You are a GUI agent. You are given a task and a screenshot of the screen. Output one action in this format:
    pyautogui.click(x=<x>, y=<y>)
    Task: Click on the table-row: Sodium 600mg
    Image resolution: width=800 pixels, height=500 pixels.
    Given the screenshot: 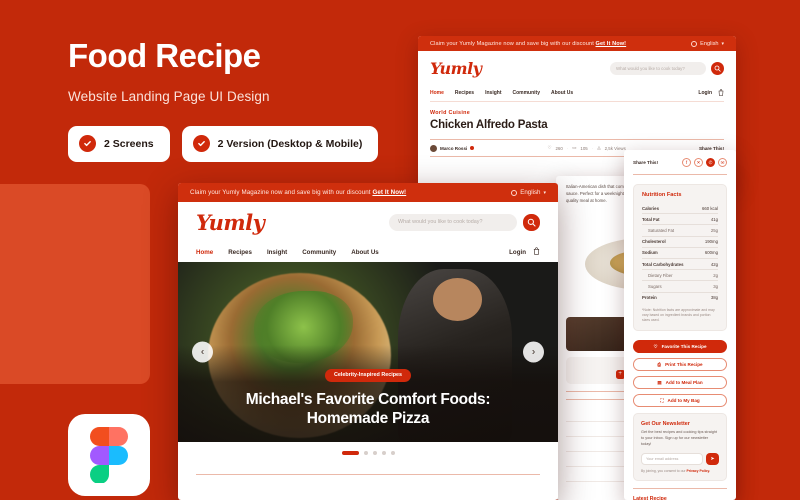 What is the action you would take?
    pyautogui.click(x=680, y=253)
    